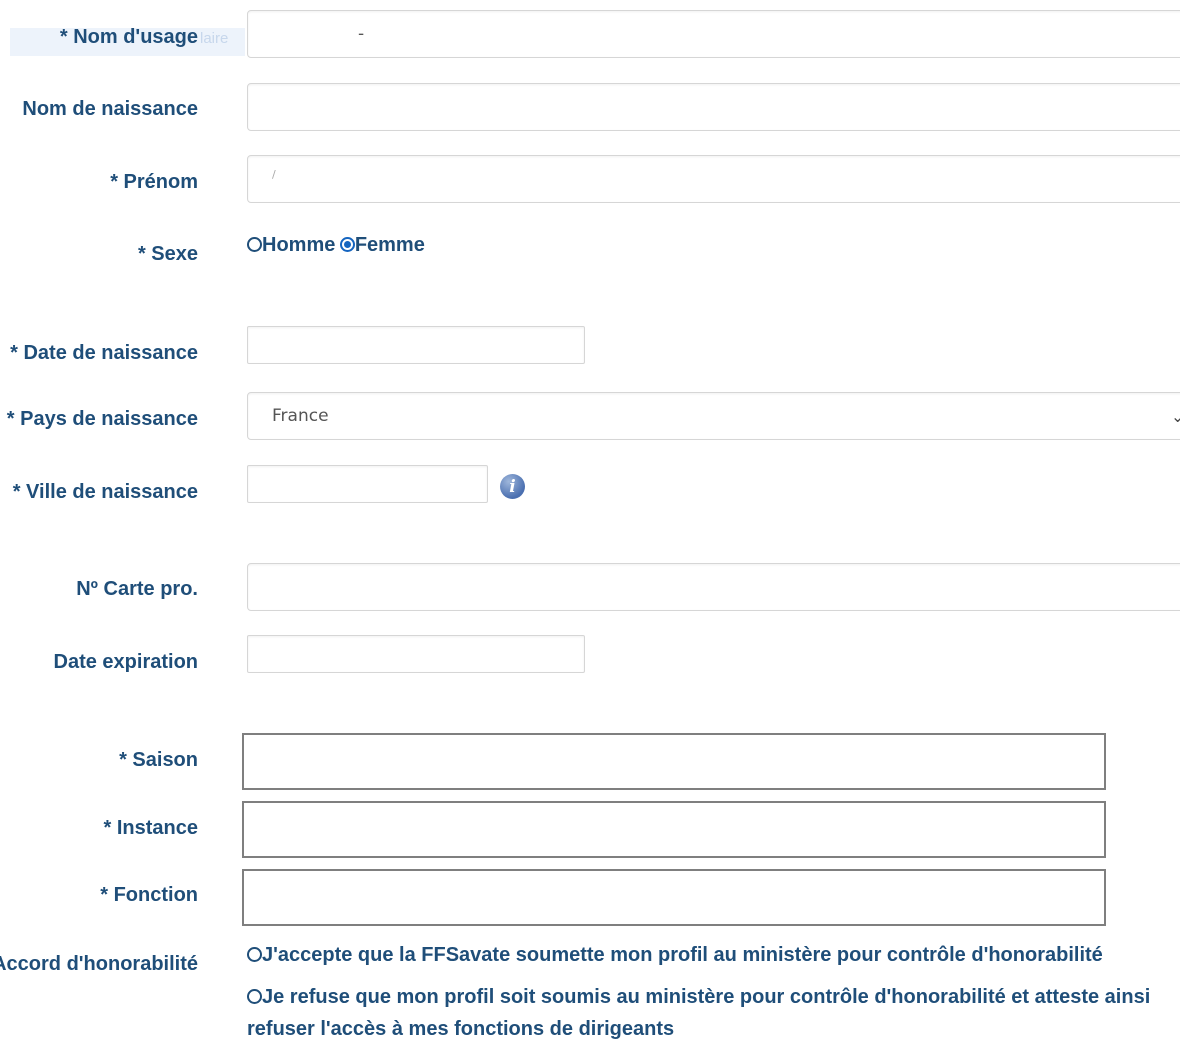 The image size is (1180, 1045). I want to click on prenom-input: /, so click(713, 179).